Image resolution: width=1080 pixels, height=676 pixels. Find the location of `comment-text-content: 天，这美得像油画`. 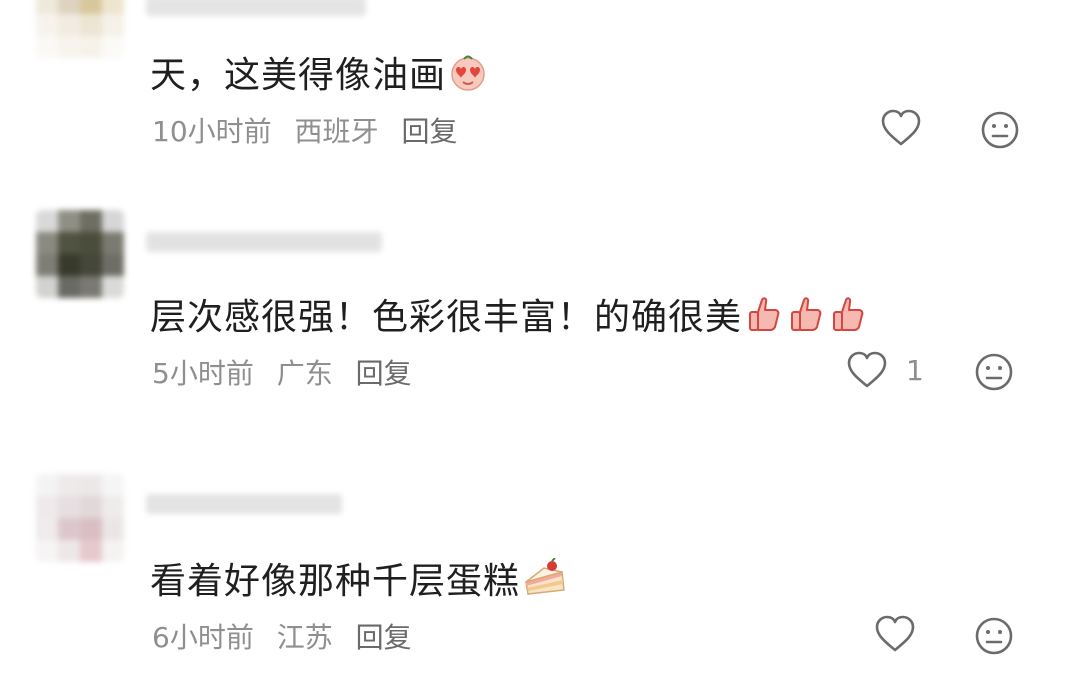

comment-text-content: 天，这美得像油画 is located at coordinates (298, 75).